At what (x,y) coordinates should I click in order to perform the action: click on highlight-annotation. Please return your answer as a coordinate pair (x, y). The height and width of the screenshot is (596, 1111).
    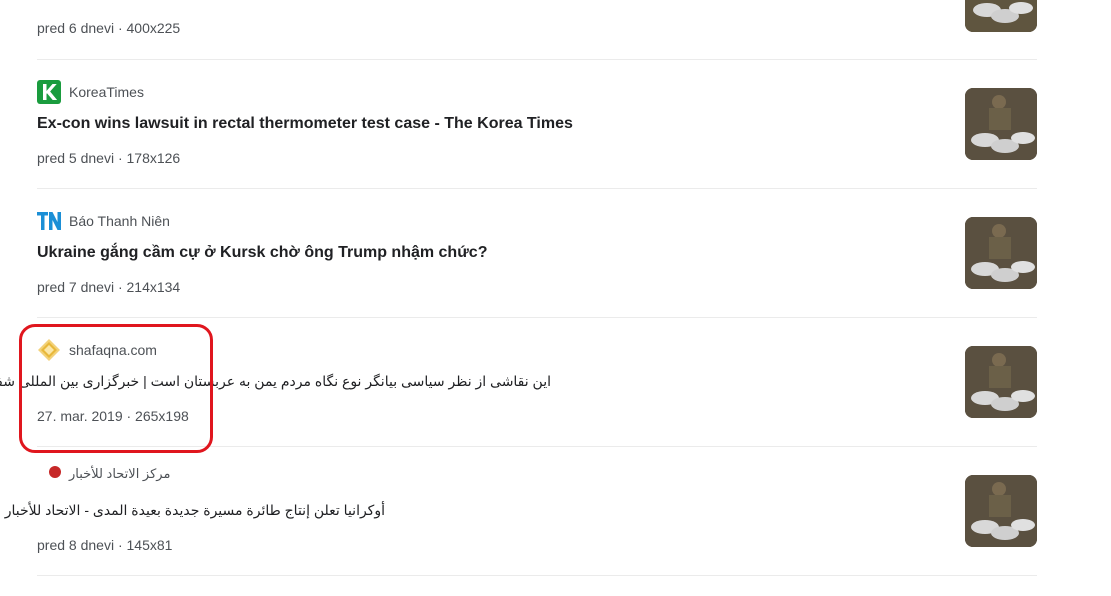
    Looking at the image, I should click on (116, 388).